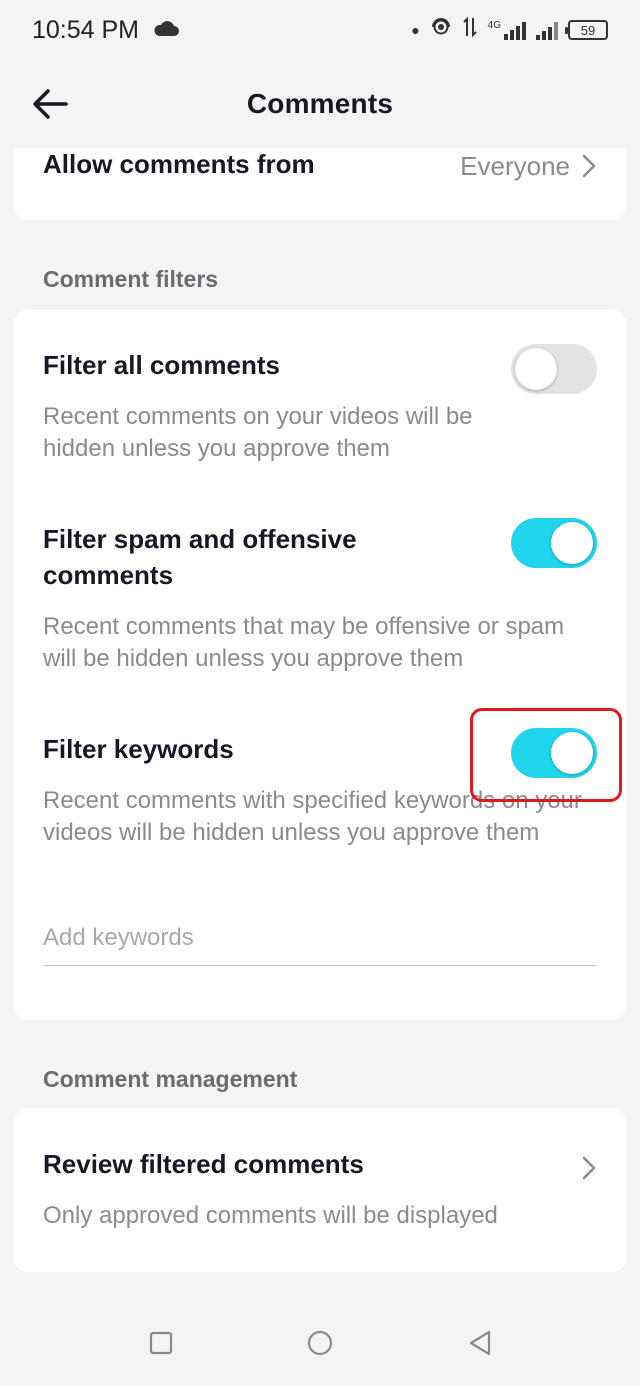 The width and height of the screenshot is (640, 1386). I want to click on cloud-icon, so click(166, 30).